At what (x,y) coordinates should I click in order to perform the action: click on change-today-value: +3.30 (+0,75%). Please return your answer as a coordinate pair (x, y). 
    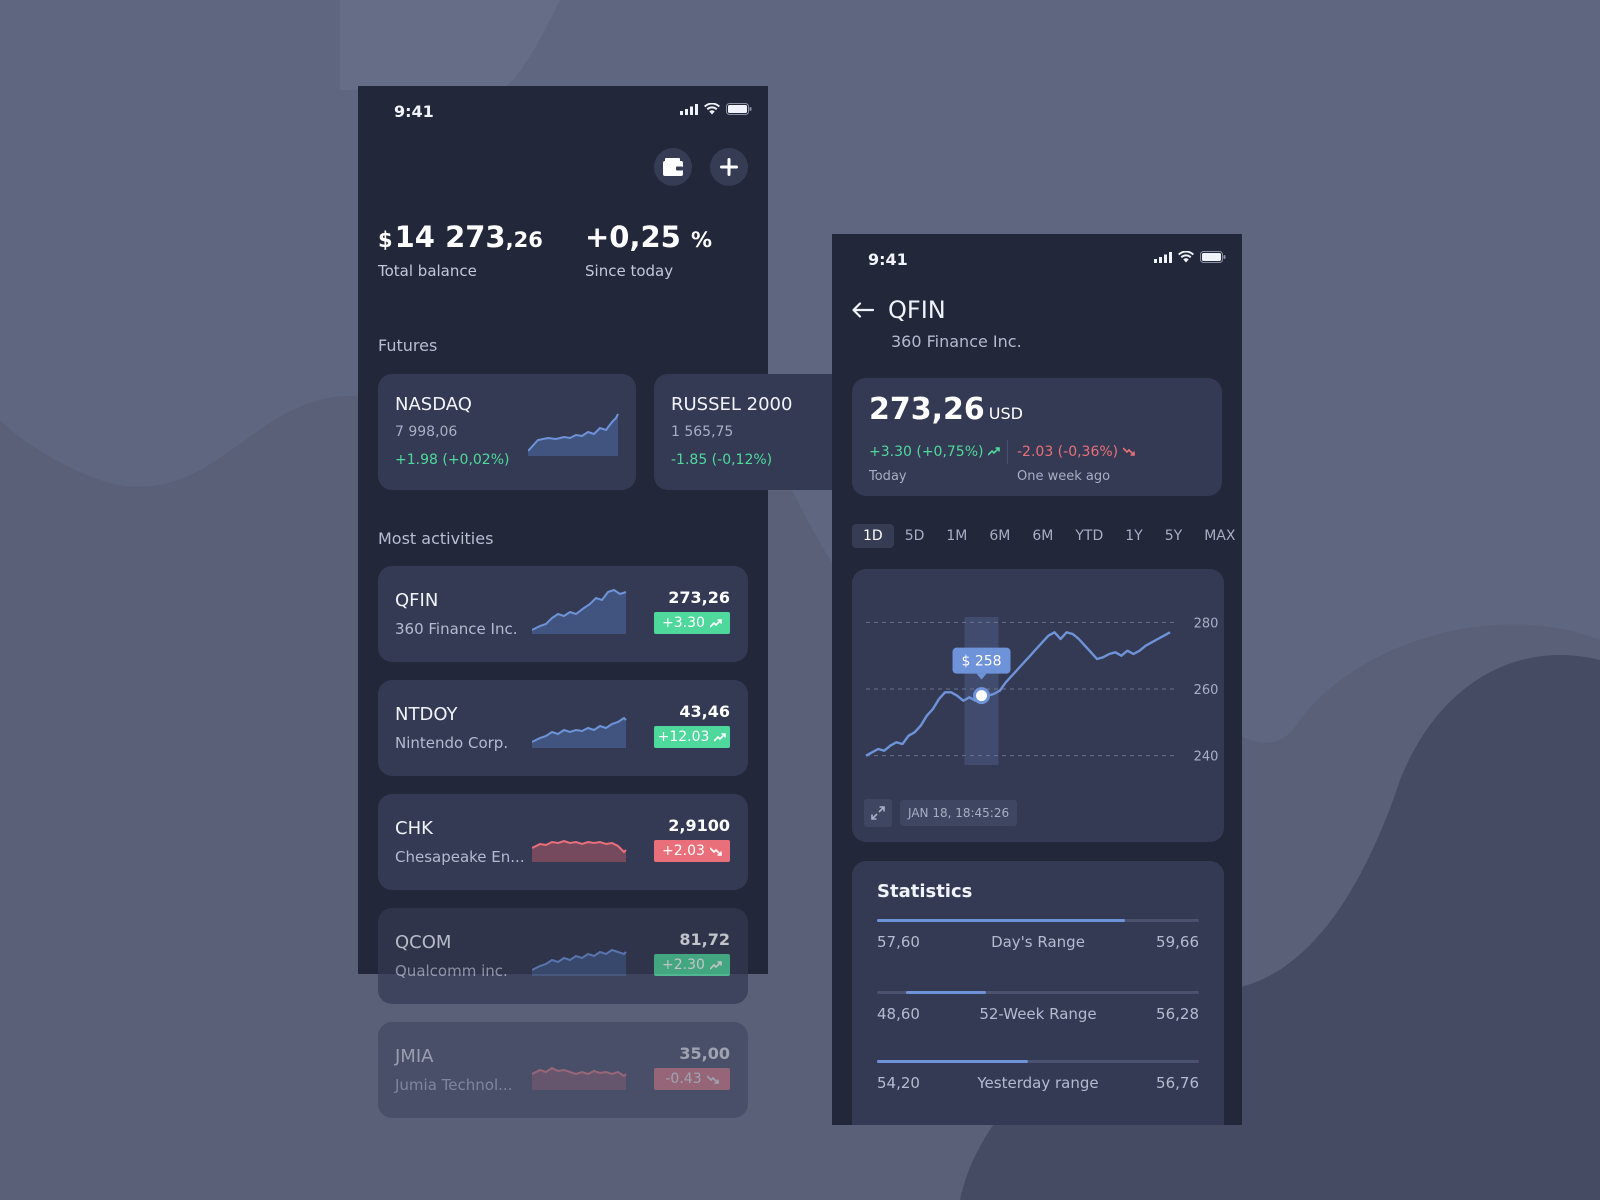
    Looking at the image, I should click on (926, 452).